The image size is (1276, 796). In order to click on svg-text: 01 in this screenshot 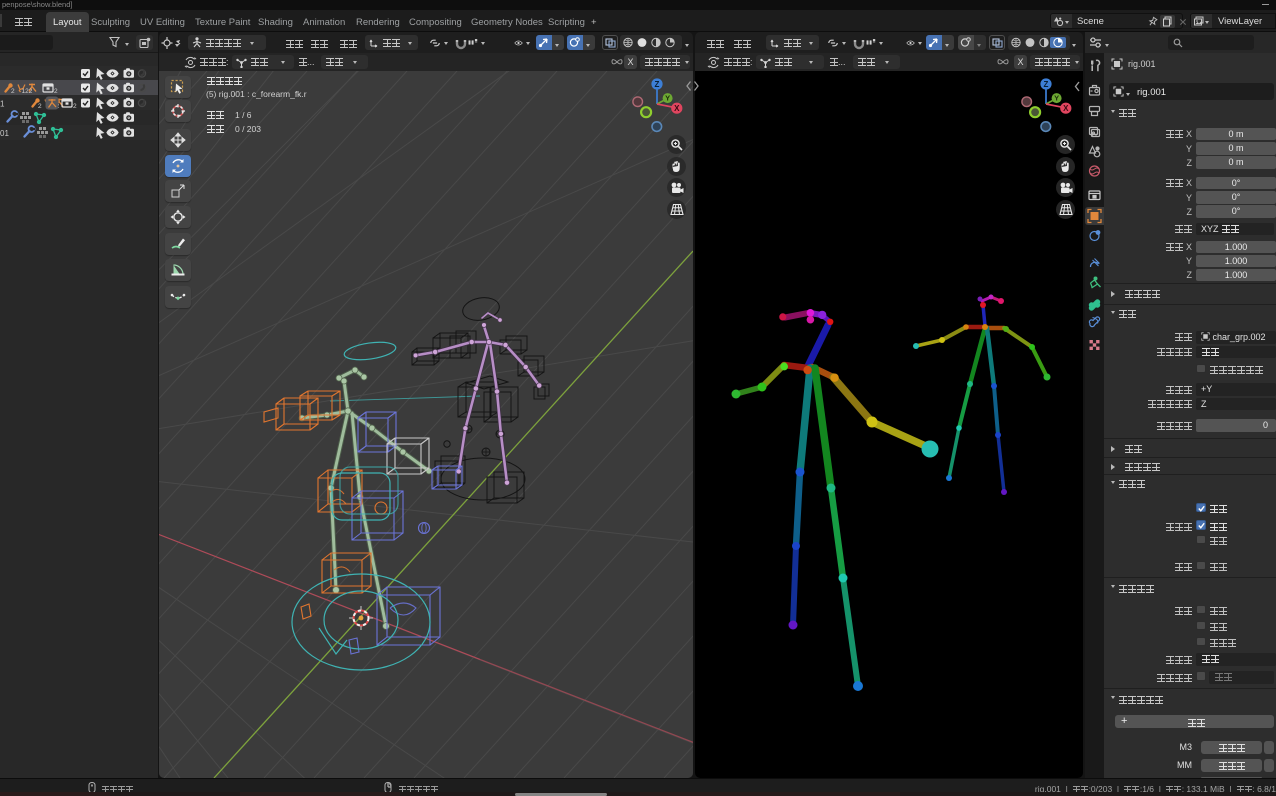, I will do `click(4, 133)`.